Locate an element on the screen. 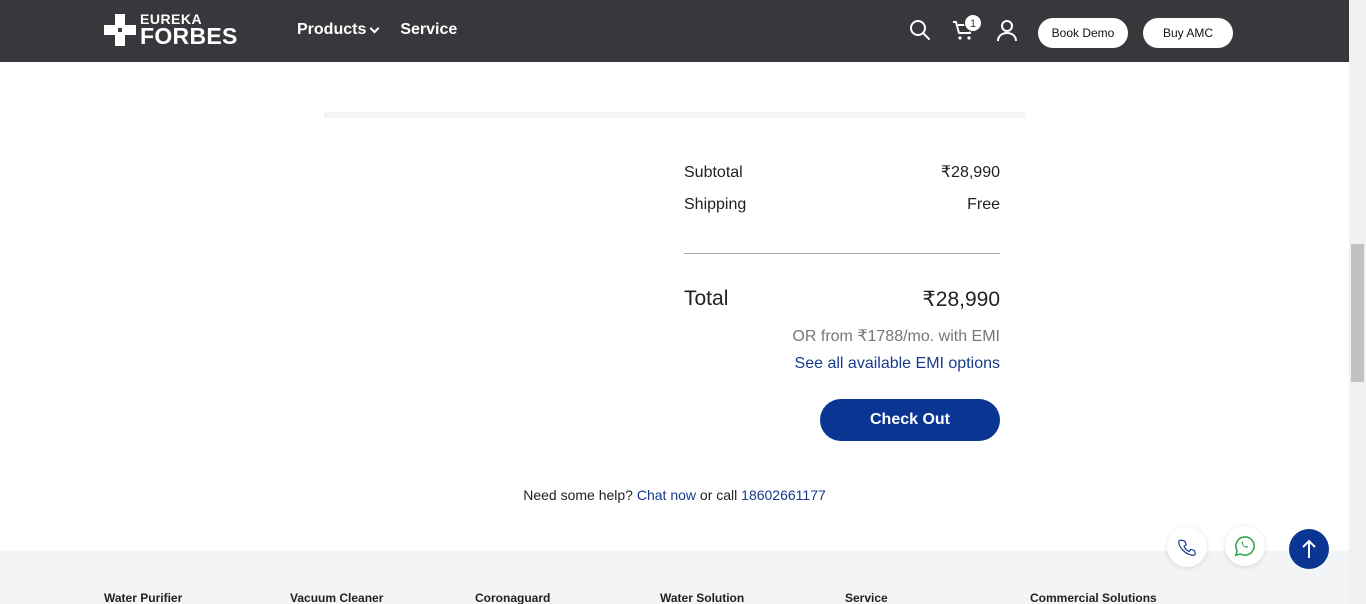 The height and width of the screenshot is (604, 1366). logo-text-bottom: FORBES is located at coordinates (189, 36).